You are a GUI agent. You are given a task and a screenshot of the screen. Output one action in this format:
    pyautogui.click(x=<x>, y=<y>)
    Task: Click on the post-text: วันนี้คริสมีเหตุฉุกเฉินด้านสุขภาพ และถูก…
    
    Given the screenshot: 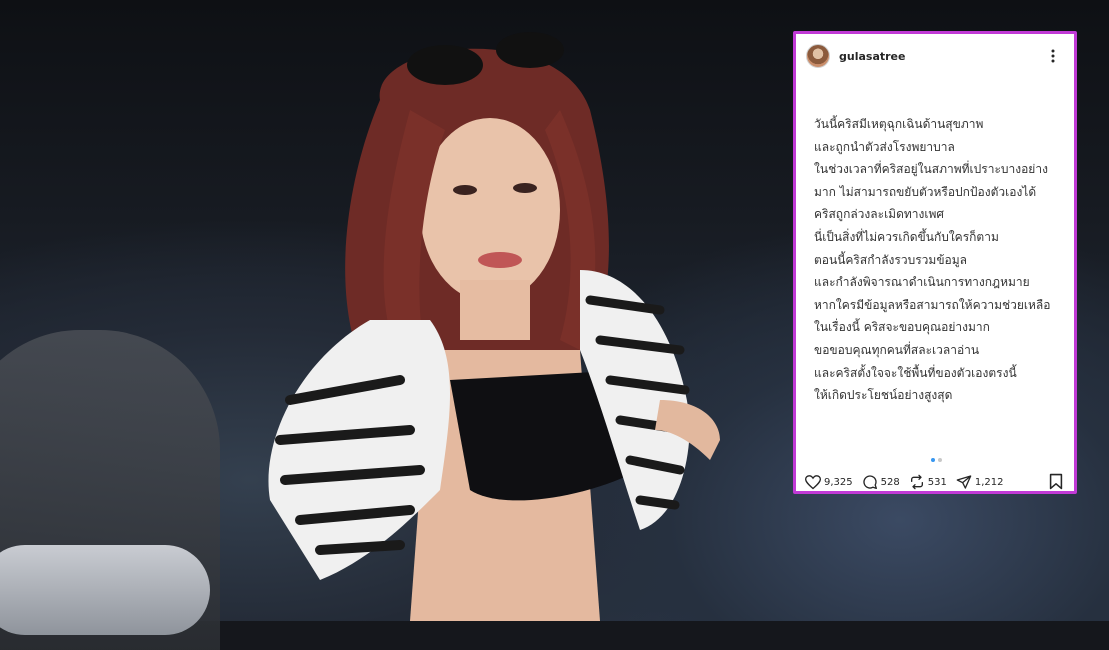 What is the action you would take?
    pyautogui.click(x=939, y=260)
    